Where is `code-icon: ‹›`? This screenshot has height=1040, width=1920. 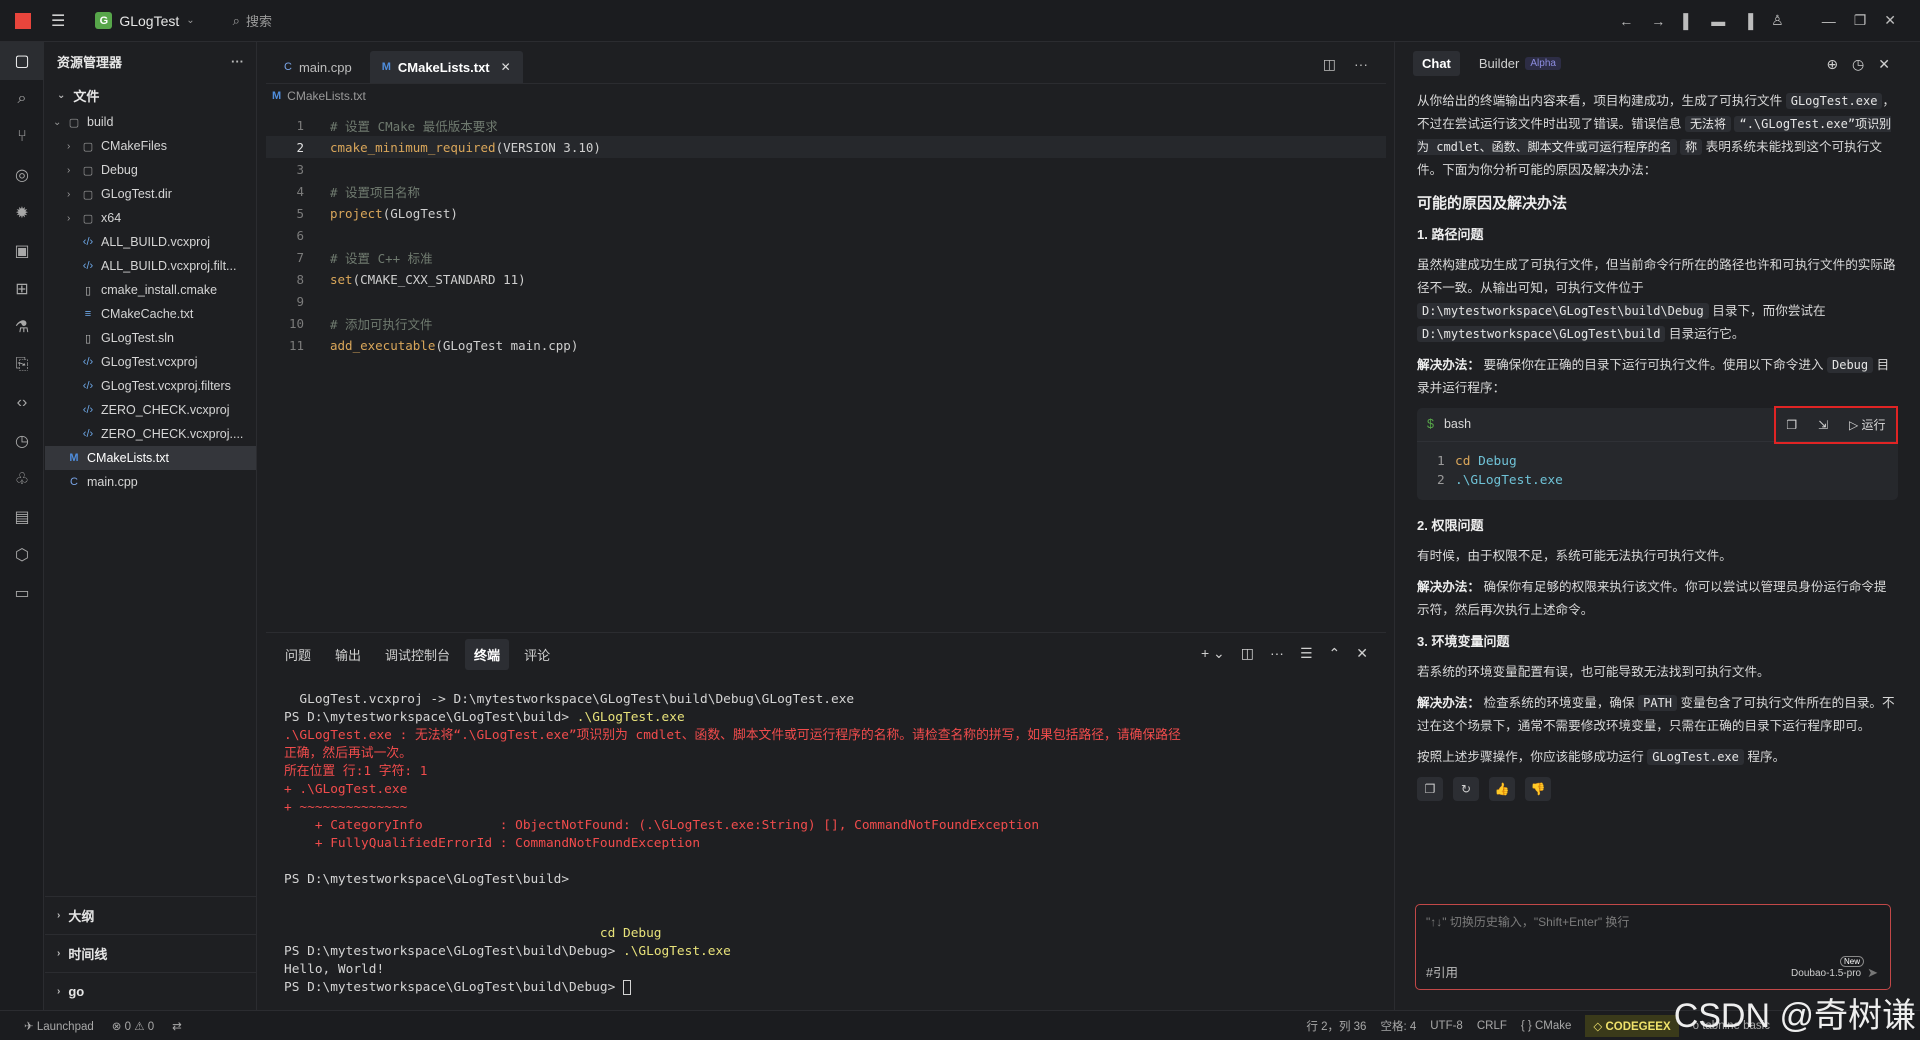
code-icon: ‹› is located at coordinates (22, 403).